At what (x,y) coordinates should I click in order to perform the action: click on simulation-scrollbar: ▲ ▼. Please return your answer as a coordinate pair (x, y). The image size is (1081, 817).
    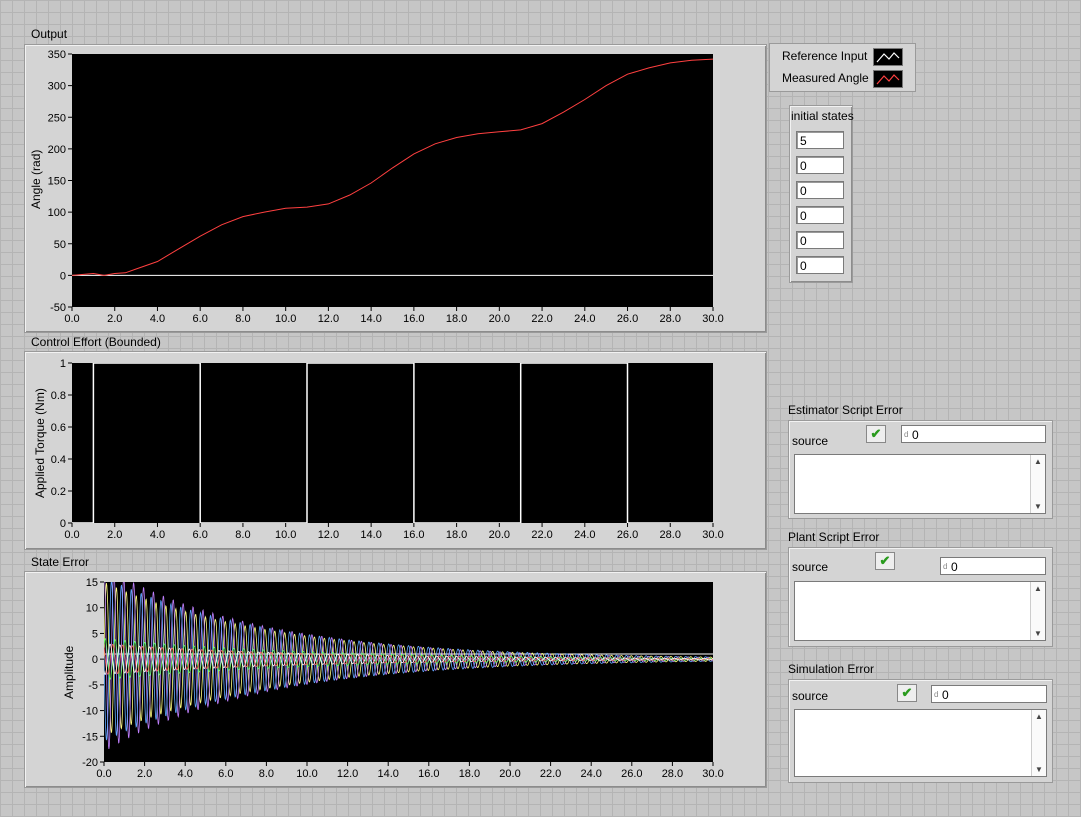
    Looking at the image, I should click on (1038, 743).